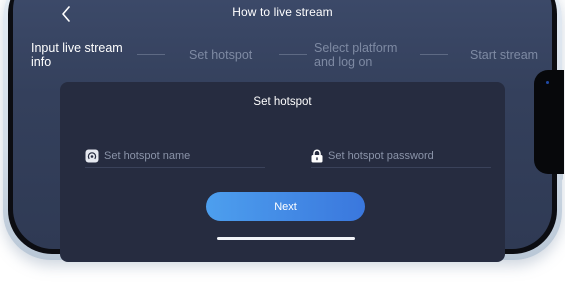 This screenshot has width=565, height=293. I want to click on lock-icon, so click(317, 156).